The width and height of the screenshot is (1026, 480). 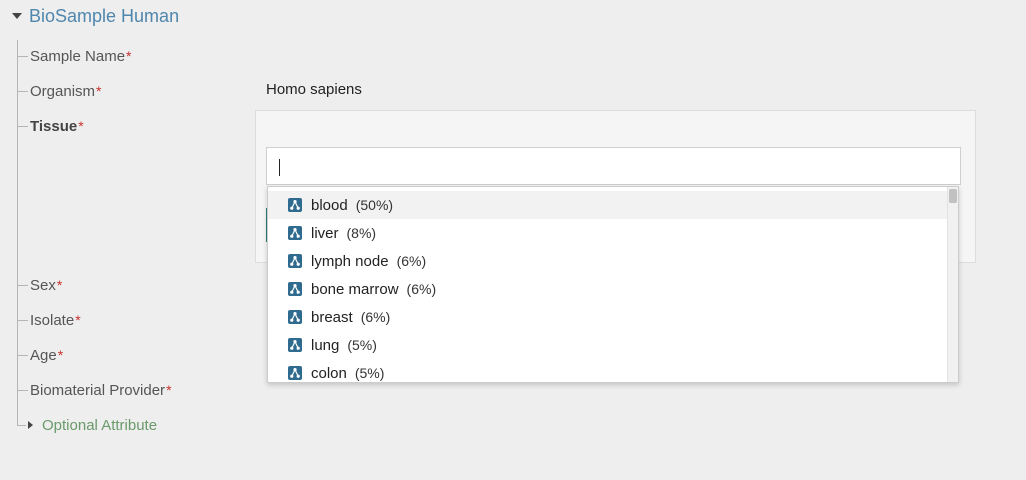 I want to click on field-biomaterial-provider: Biomaterial Provider *, so click(x=94, y=390).